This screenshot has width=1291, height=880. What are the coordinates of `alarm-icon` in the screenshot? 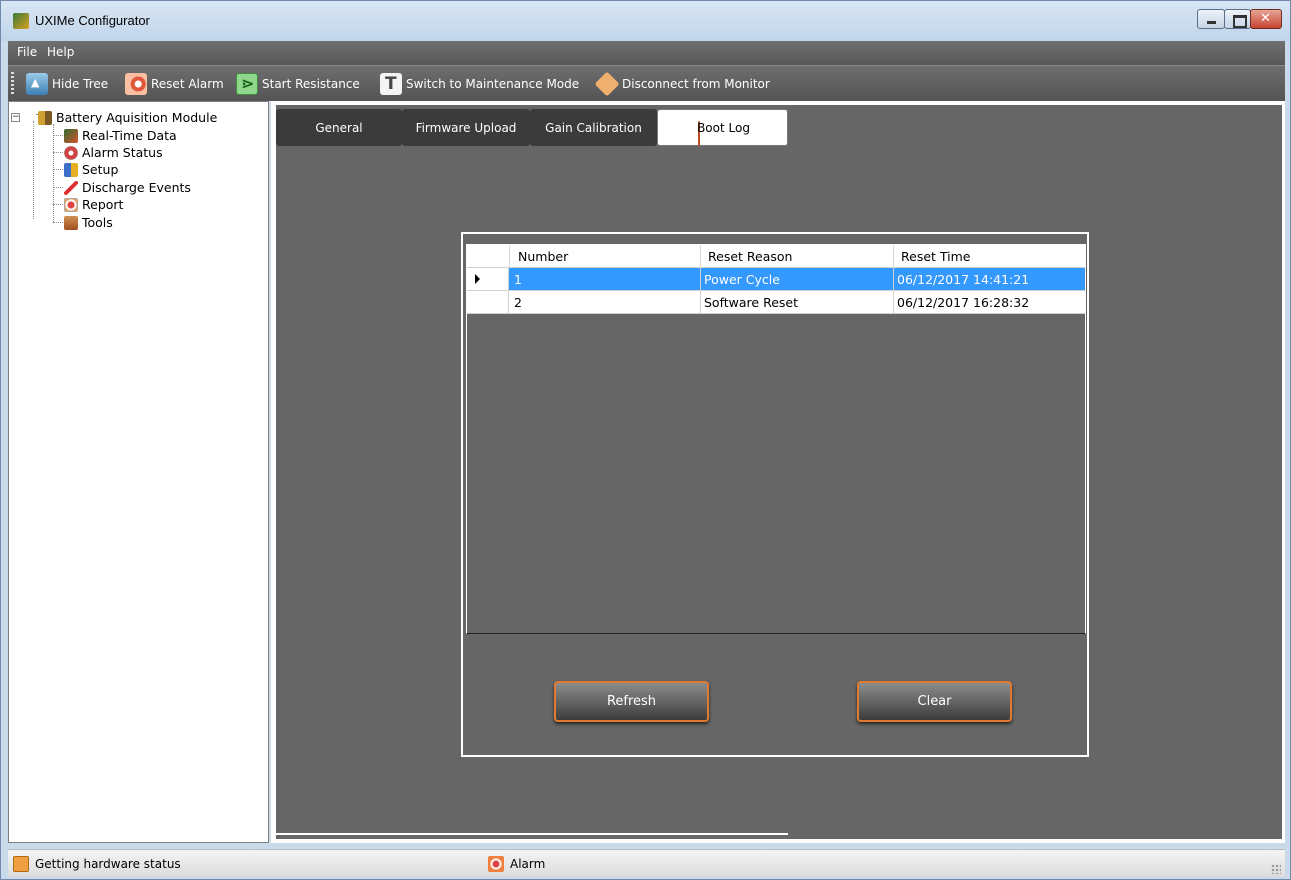 It's located at (496, 864).